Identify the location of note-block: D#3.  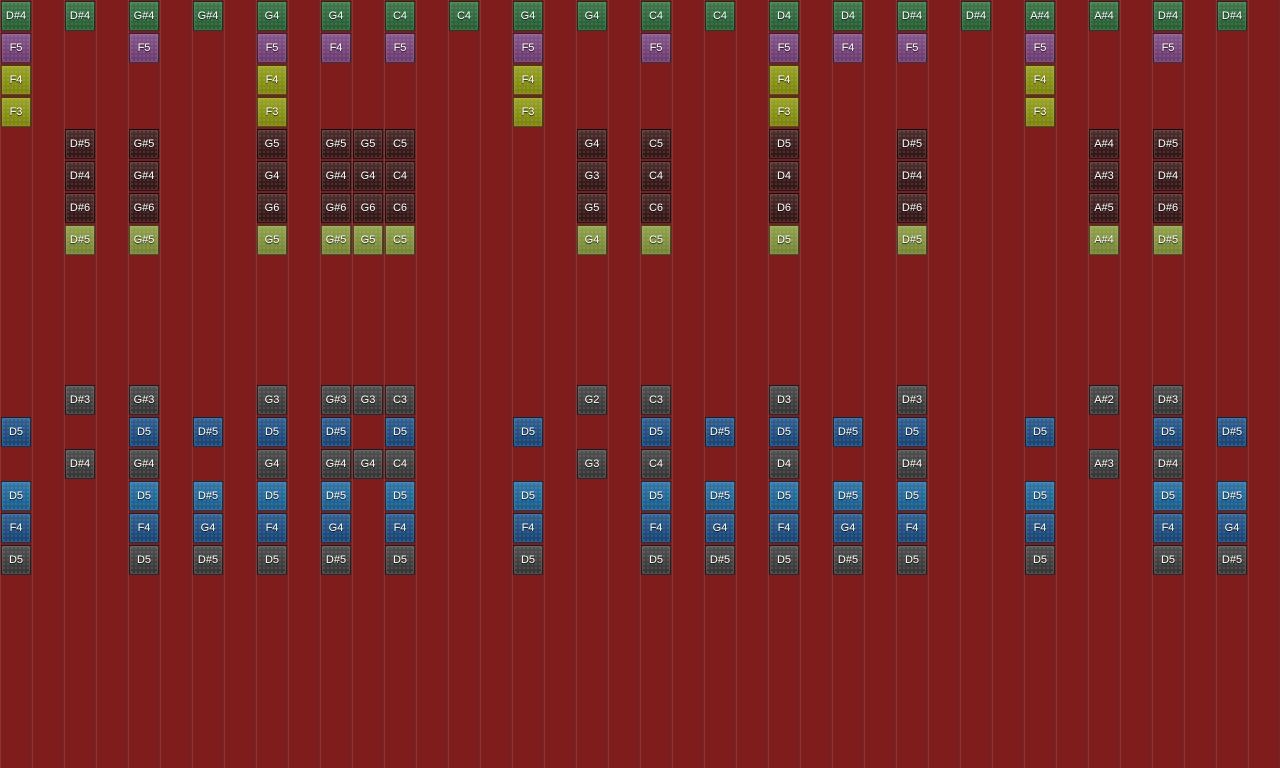
(912, 400).